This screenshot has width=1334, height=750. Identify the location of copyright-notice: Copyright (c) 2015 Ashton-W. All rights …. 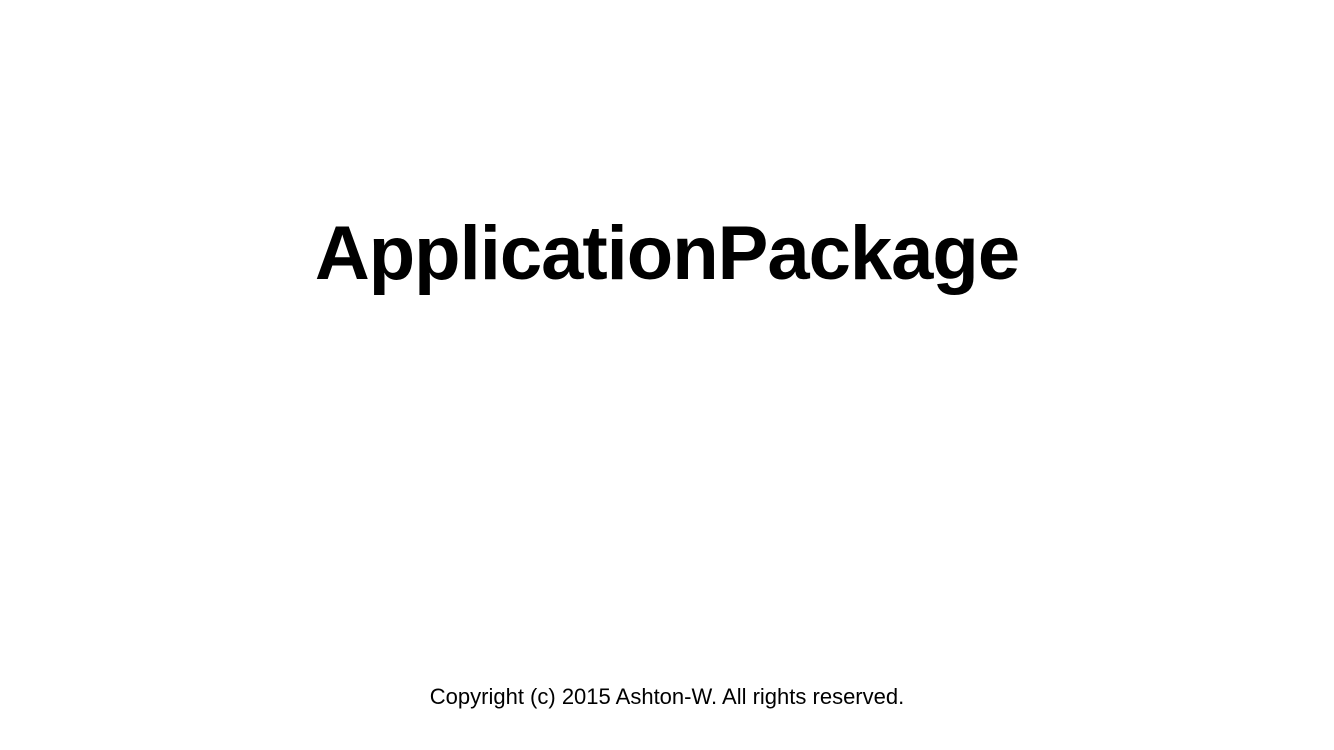
(667, 696).